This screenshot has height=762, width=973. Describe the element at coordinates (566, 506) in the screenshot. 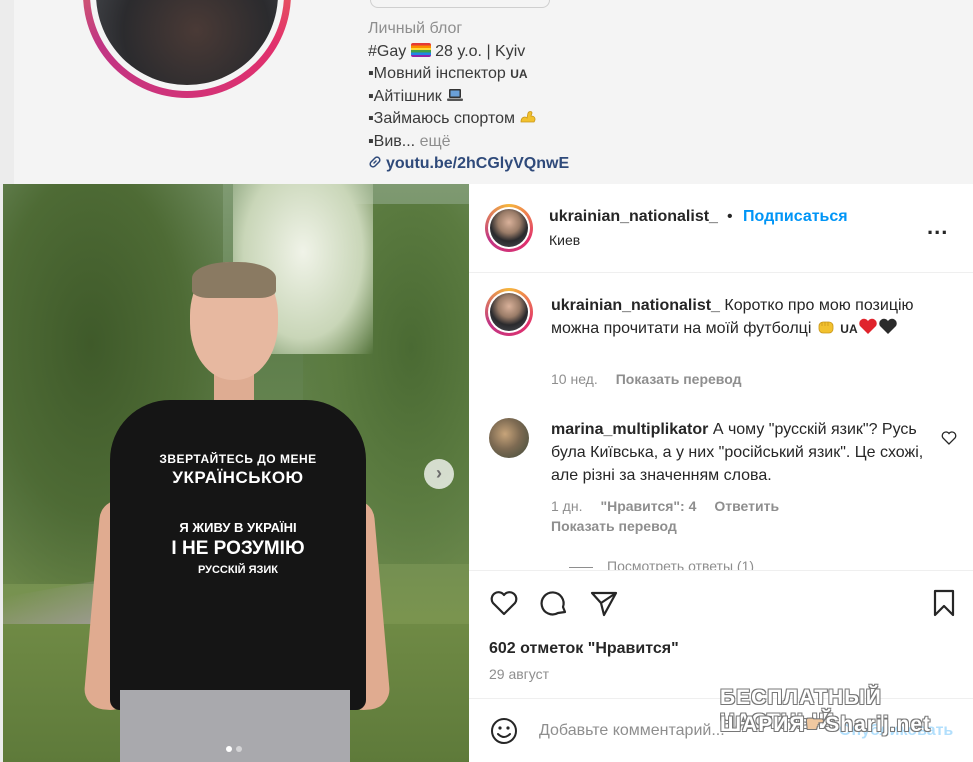

I see `comment-time: 1 дн.` at that location.